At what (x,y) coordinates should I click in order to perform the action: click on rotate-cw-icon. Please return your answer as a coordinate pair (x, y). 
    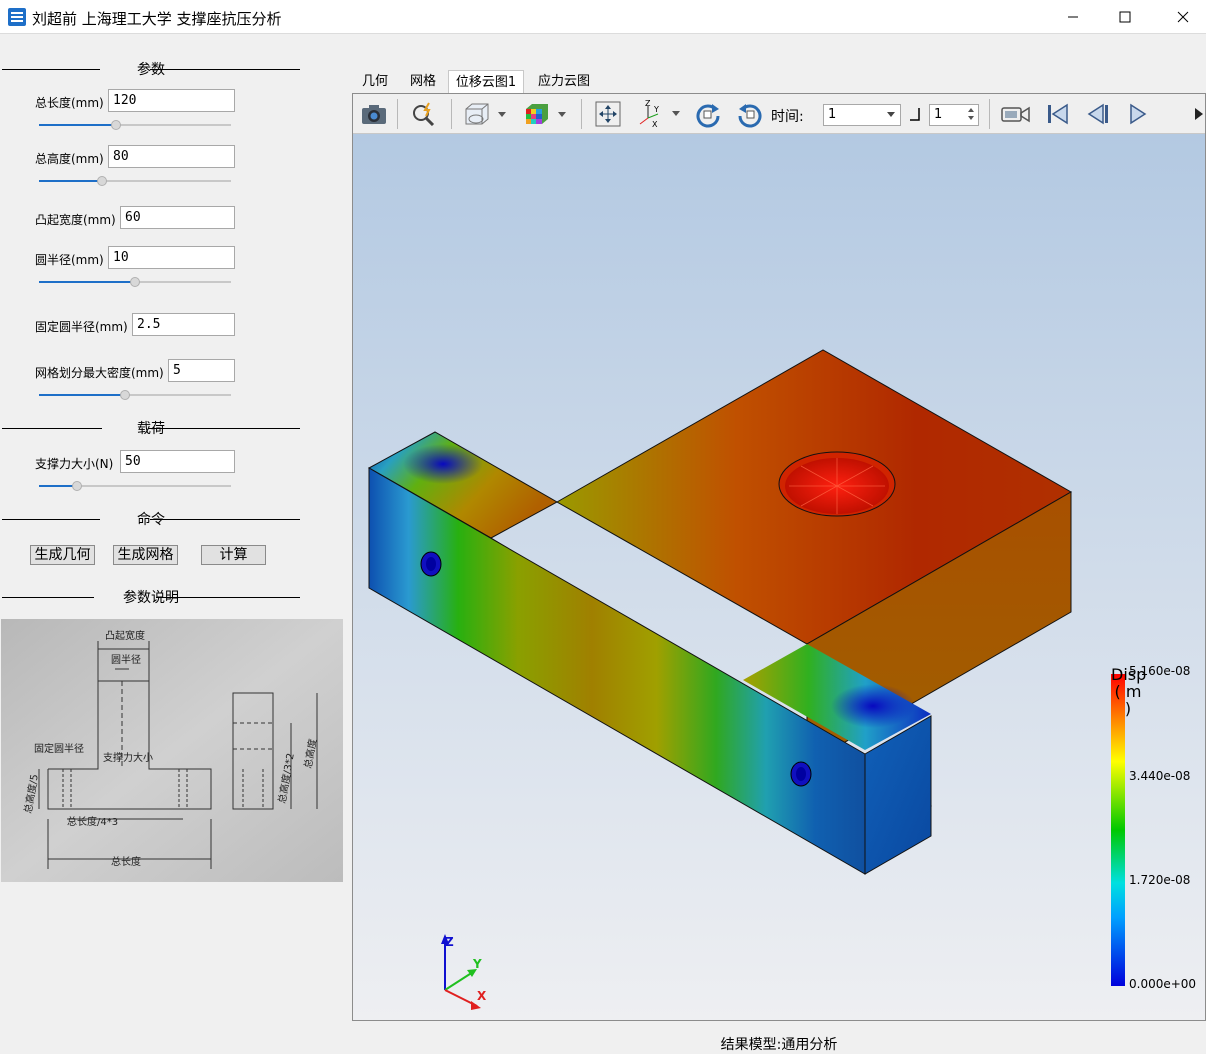
    Looking at the image, I should click on (708, 114).